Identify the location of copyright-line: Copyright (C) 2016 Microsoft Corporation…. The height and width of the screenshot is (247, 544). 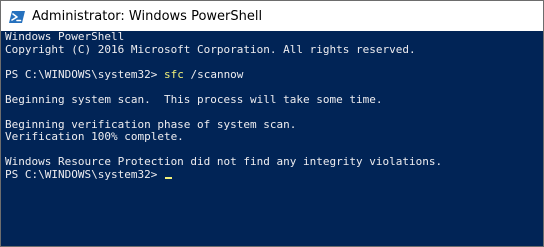
(210, 49).